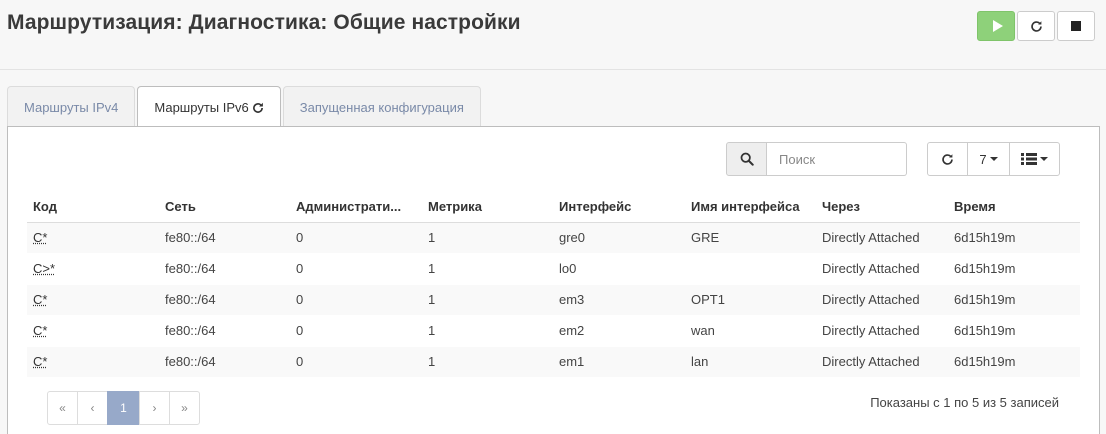 Image resolution: width=1106 pixels, height=434 pixels. What do you see at coordinates (224, 207) in the screenshot?
I see `column-header-network: Сеть` at bounding box center [224, 207].